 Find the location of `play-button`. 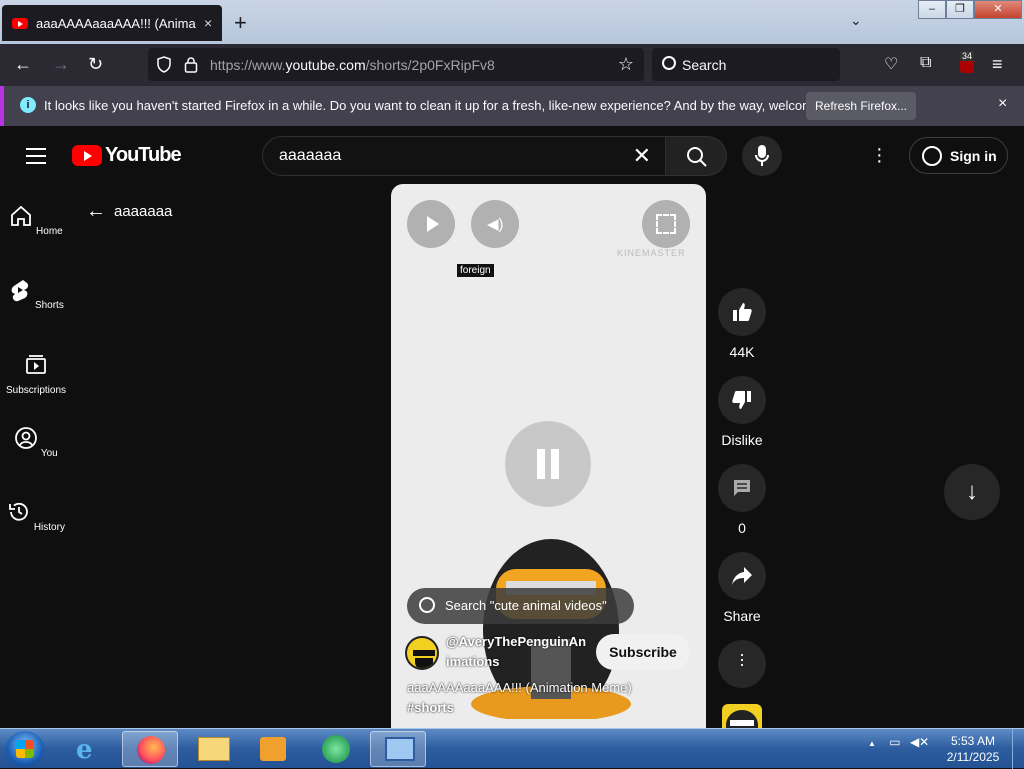

play-button is located at coordinates (431, 224).